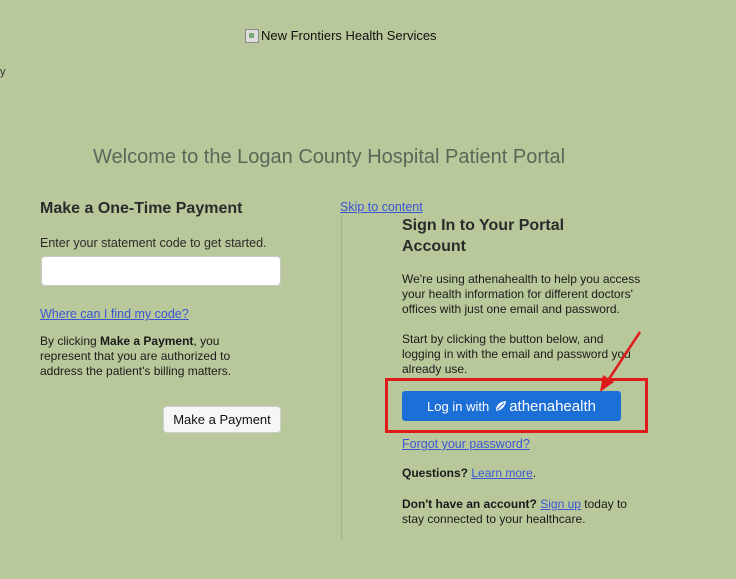 This screenshot has width=736, height=579. I want to click on questions-row: Questions? Learn more., so click(469, 473).